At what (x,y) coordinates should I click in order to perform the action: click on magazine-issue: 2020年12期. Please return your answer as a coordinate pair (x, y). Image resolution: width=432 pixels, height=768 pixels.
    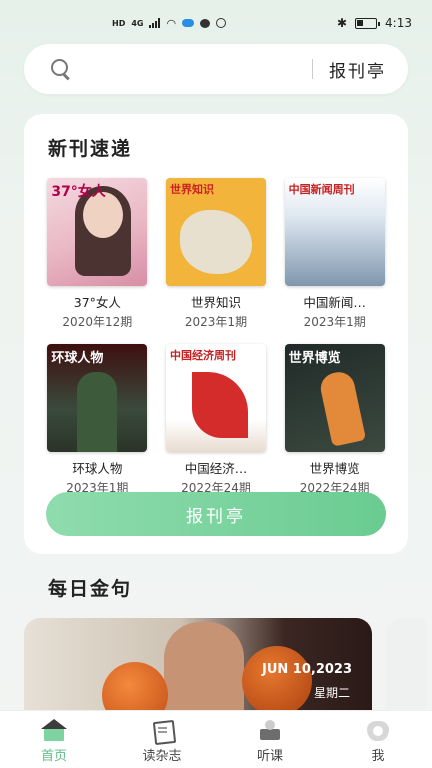
    Looking at the image, I should click on (97, 322).